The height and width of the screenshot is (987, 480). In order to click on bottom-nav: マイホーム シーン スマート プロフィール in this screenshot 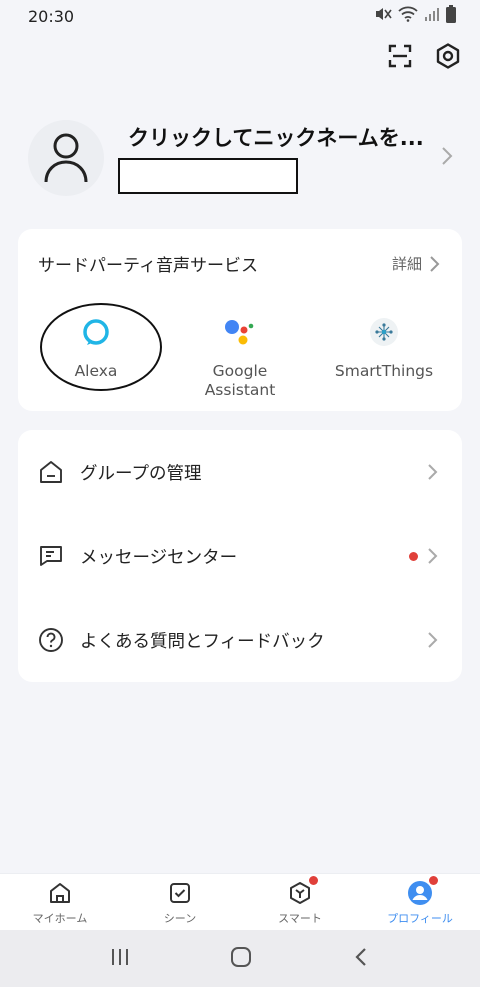, I will do `click(240, 901)`.